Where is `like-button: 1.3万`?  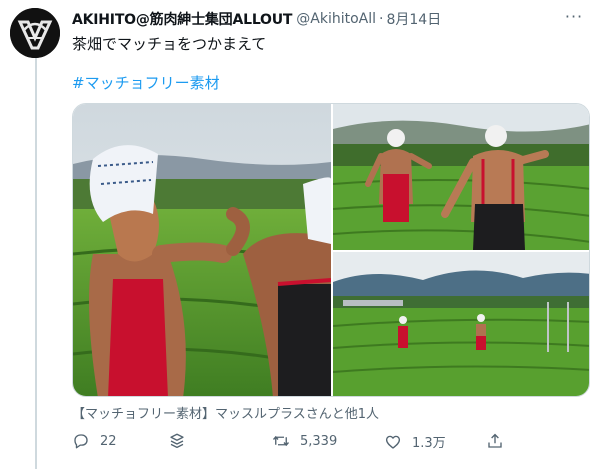 like-button: 1.3万 is located at coordinates (415, 441).